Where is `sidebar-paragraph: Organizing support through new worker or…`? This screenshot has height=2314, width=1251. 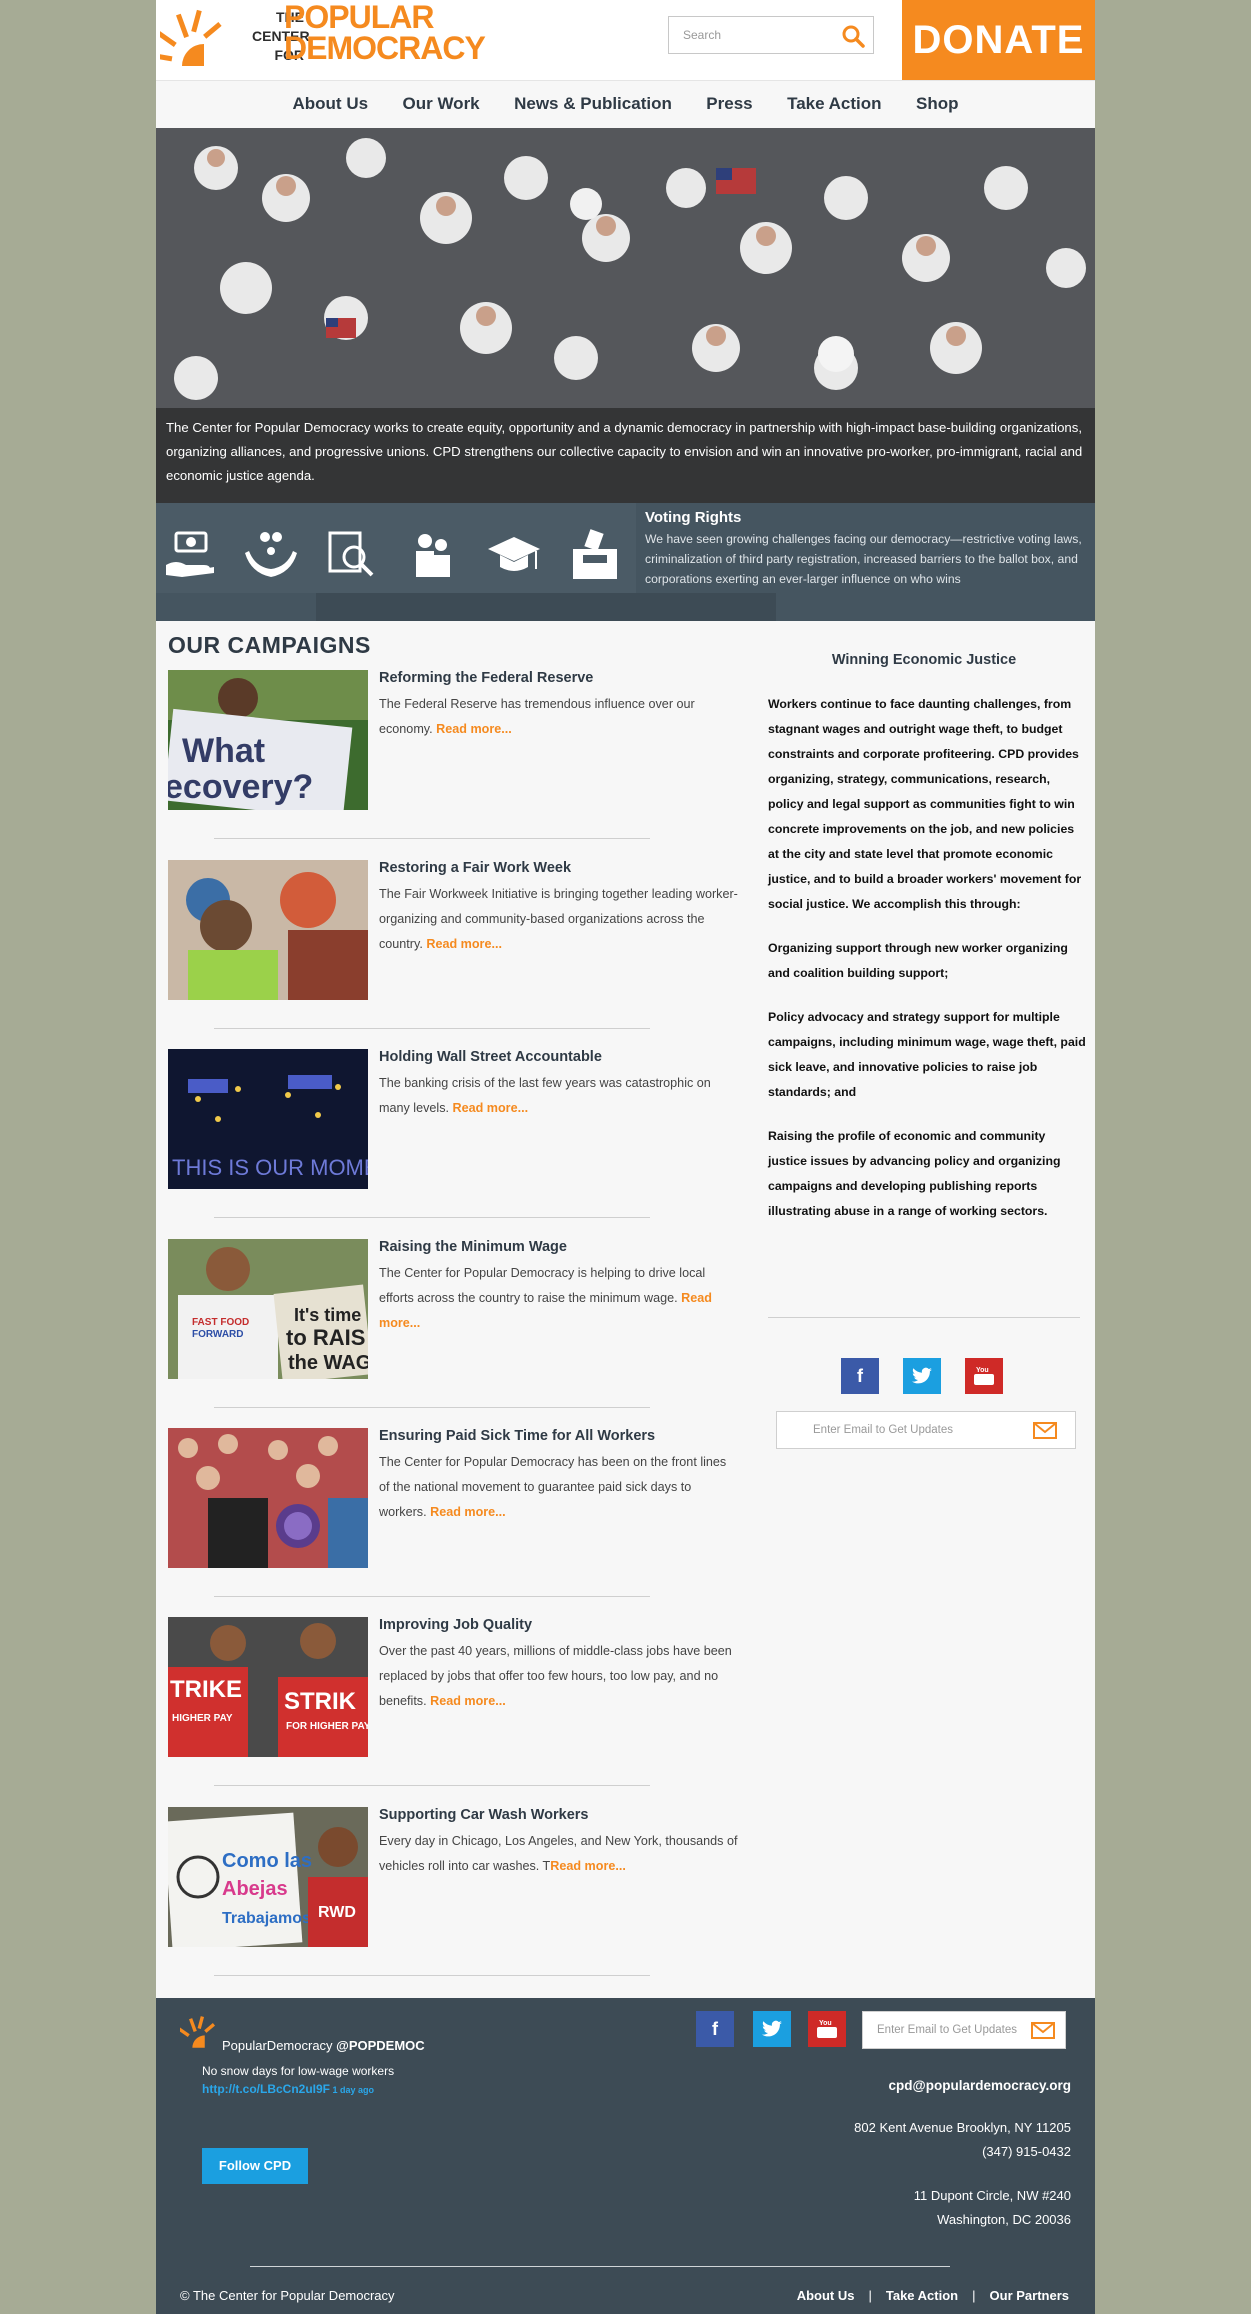
sidebar-paragraph: Organizing support through new worker or… is located at coordinates (918, 960).